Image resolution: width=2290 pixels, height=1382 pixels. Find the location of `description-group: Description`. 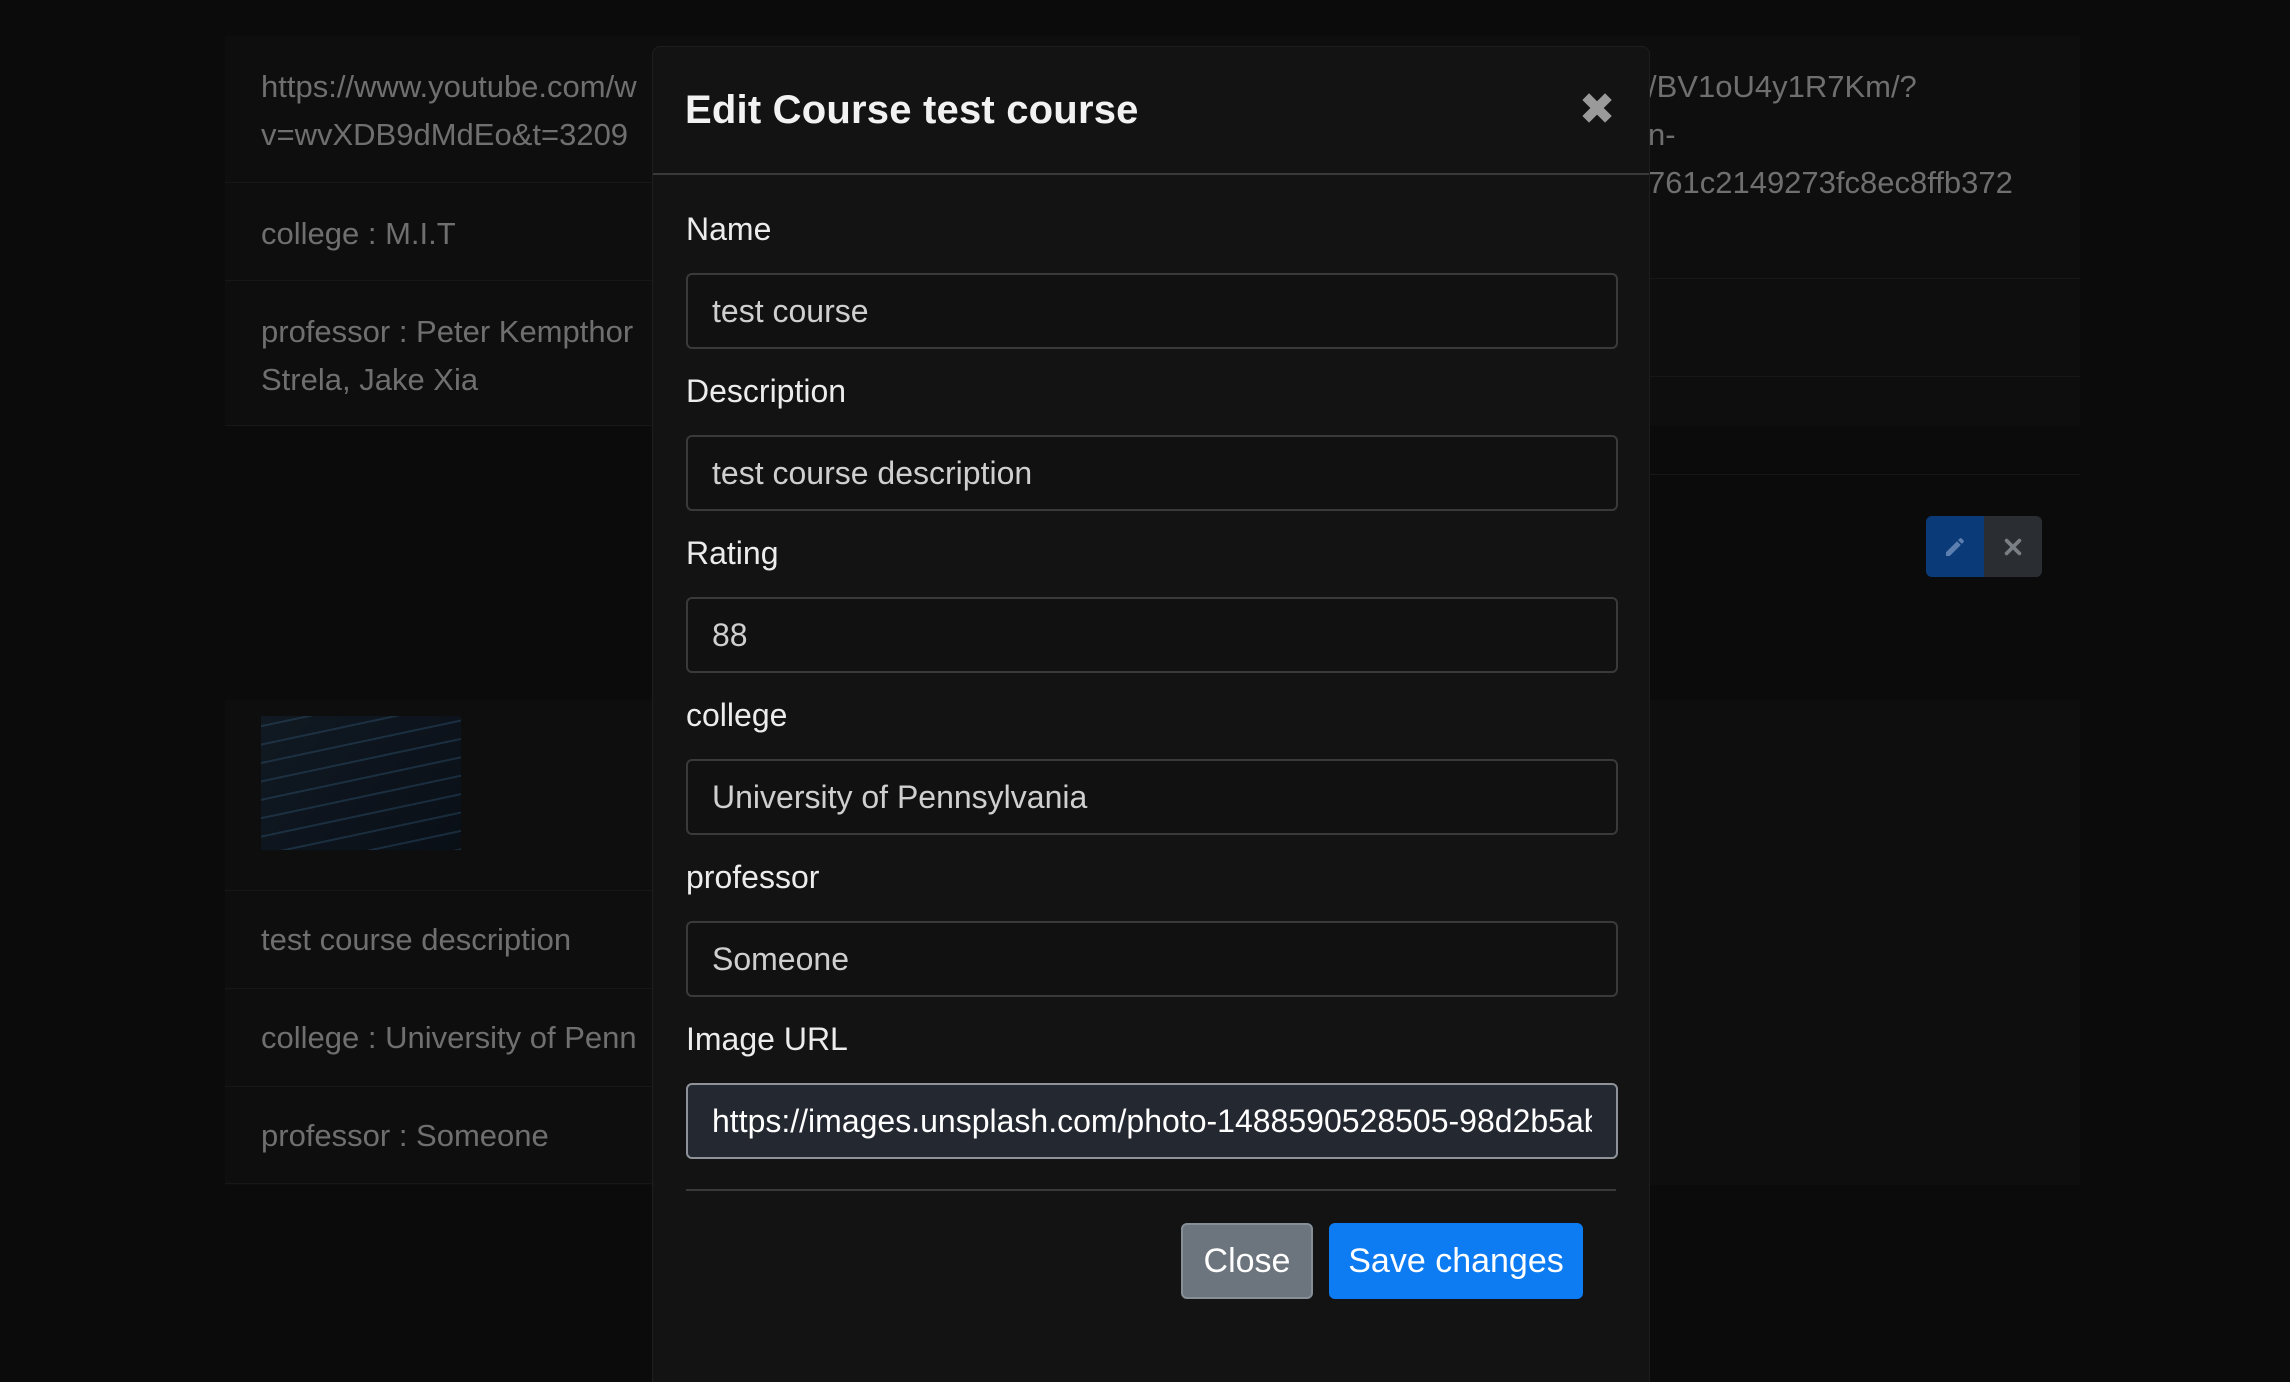

description-group: Description is located at coordinates (1152, 440).